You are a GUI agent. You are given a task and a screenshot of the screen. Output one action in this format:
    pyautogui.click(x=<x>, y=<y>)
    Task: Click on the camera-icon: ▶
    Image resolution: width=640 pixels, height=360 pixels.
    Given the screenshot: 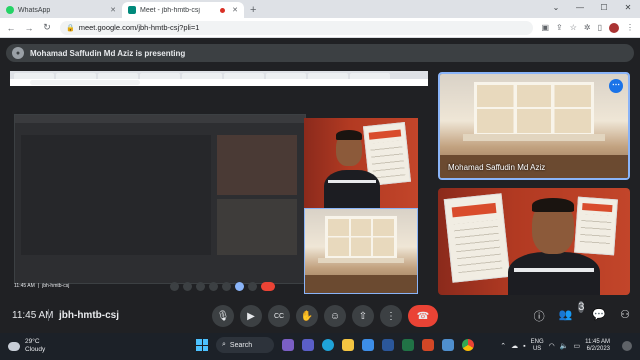 What is the action you would take?
    pyautogui.click(x=251, y=316)
    